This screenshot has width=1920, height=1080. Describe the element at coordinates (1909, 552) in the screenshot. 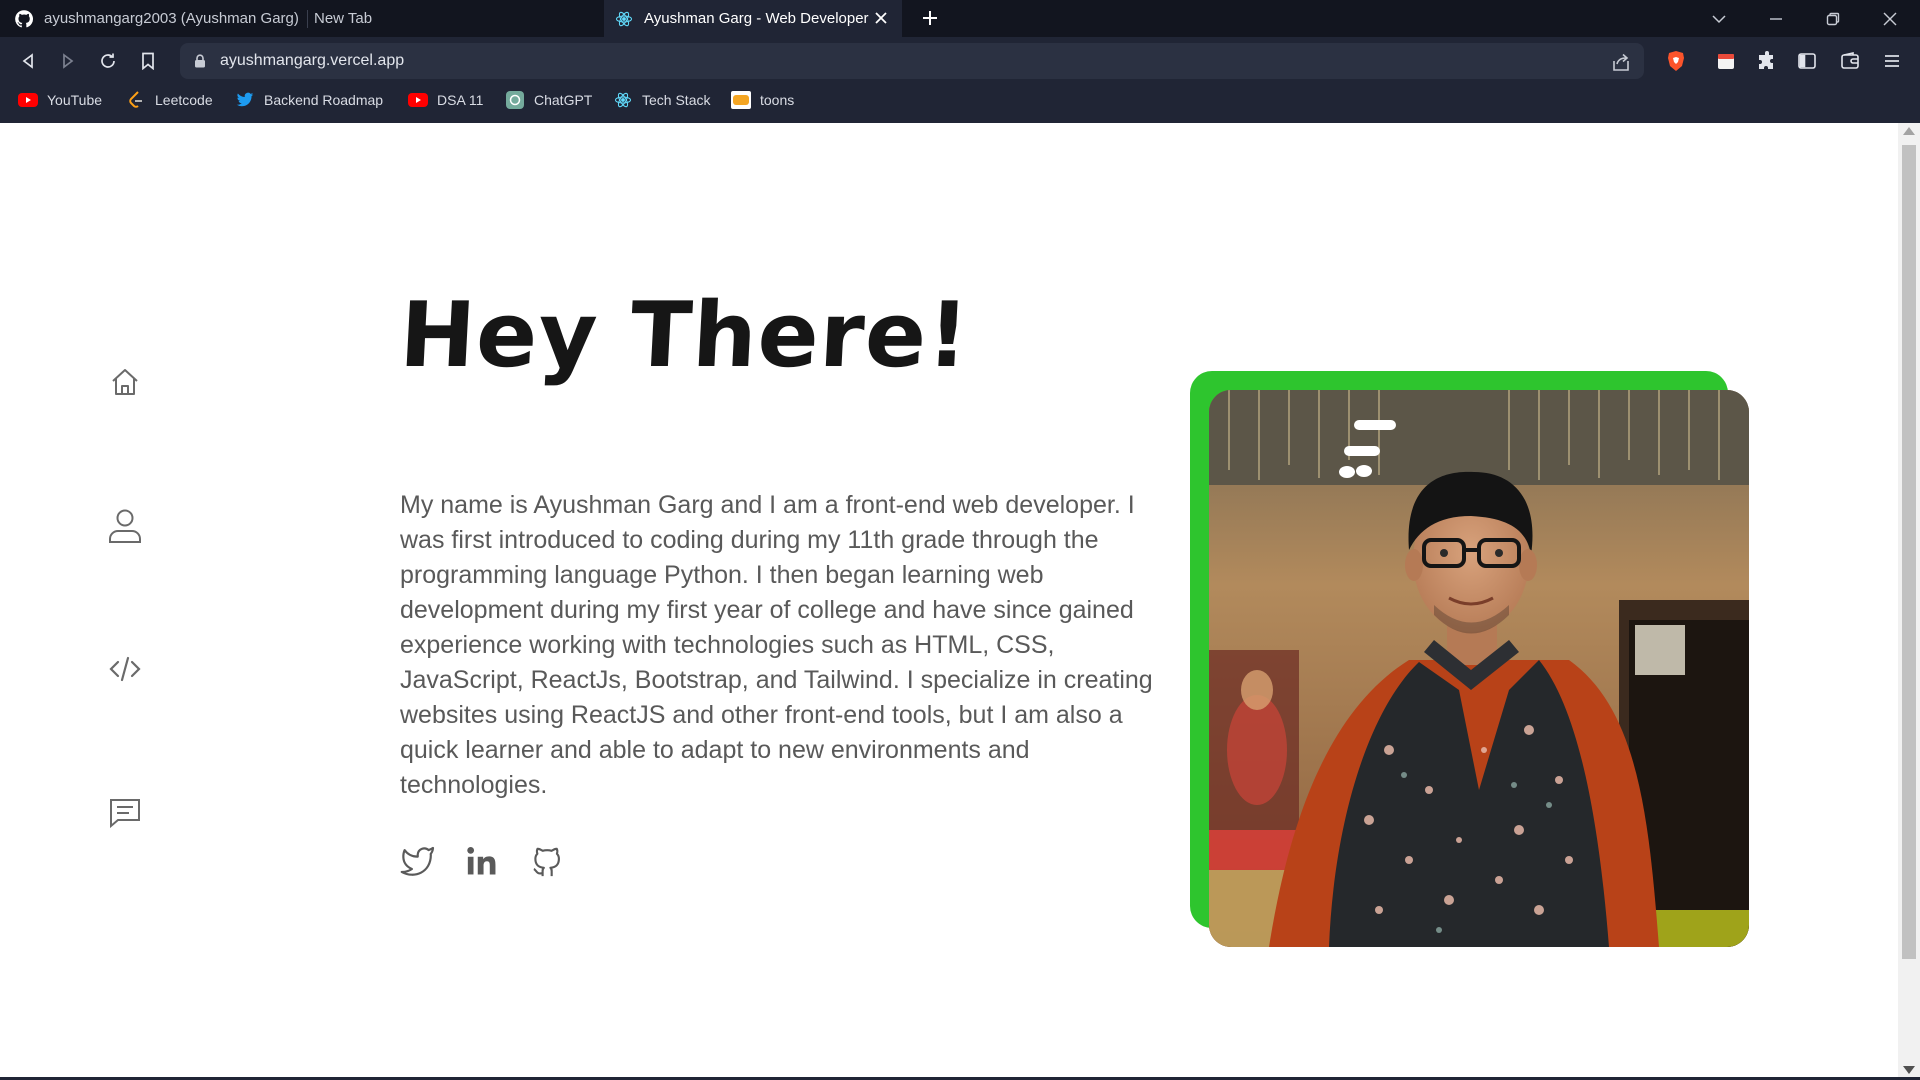

I see `scroll-thumb` at that location.